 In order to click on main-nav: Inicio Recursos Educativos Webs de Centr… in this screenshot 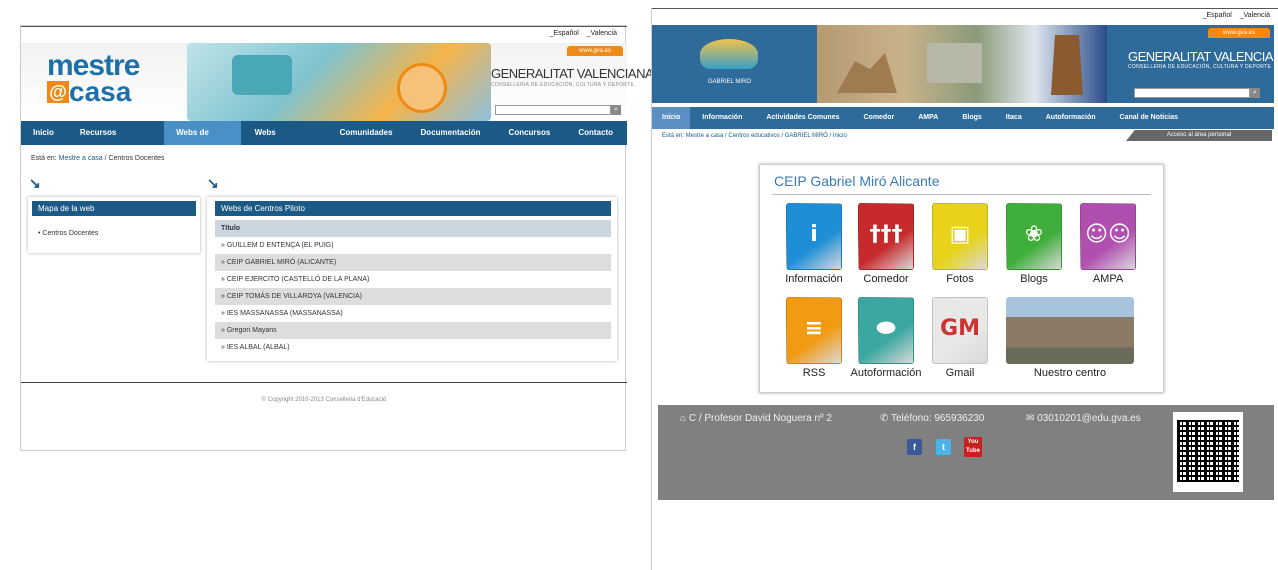, I will do `click(324, 141)`.